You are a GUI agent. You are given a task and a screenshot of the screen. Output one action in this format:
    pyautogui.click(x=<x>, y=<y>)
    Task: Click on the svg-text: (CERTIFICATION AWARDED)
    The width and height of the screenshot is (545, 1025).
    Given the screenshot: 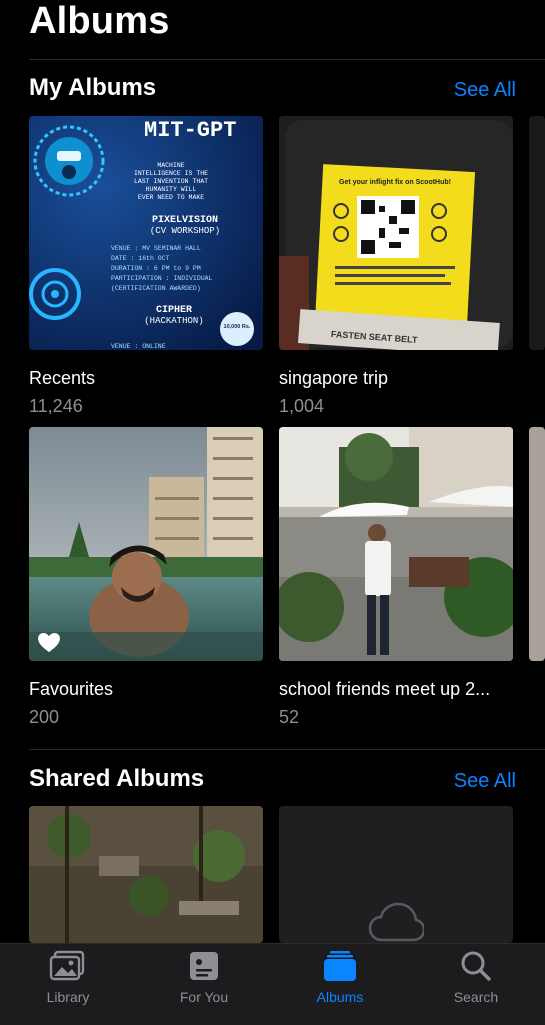 What is the action you would take?
    pyautogui.click(x=156, y=288)
    